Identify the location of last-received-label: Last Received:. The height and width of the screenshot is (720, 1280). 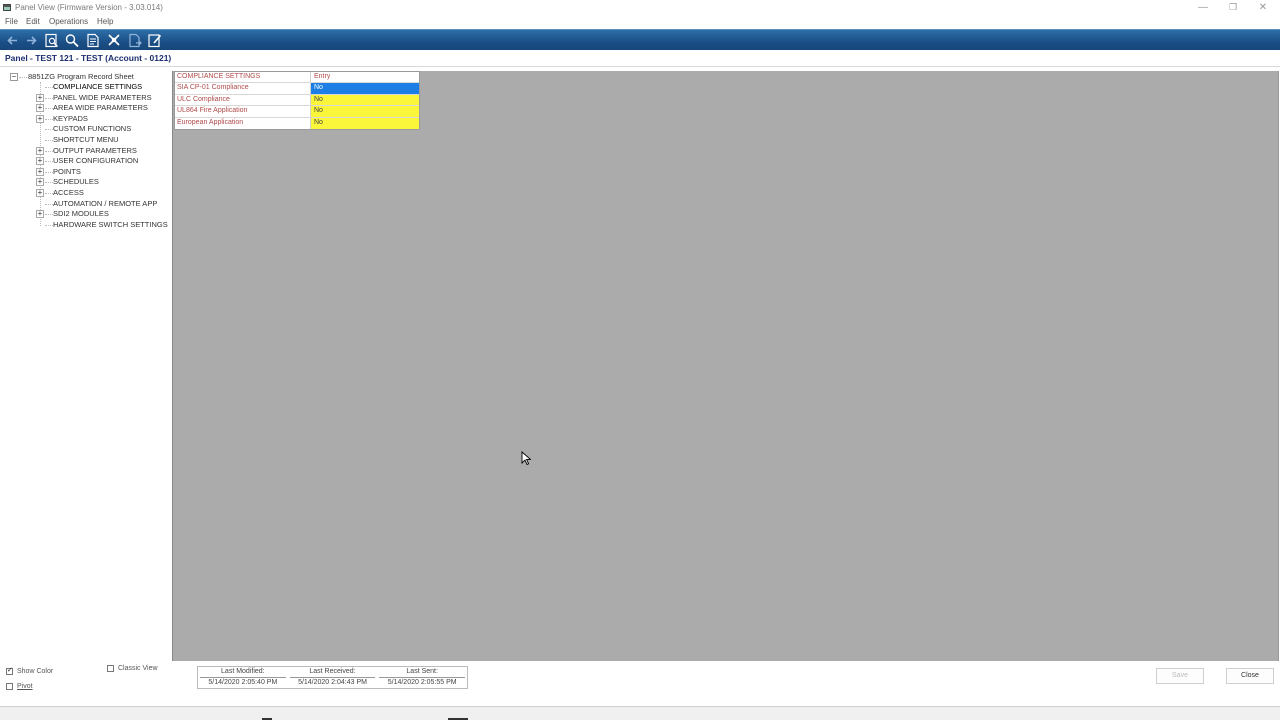
(332, 671).